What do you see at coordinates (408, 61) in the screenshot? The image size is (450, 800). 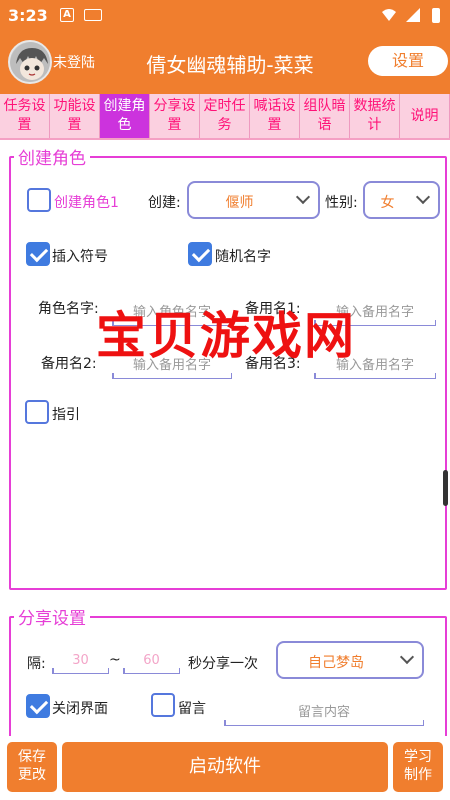 I see `settings-button: 设置` at bounding box center [408, 61].